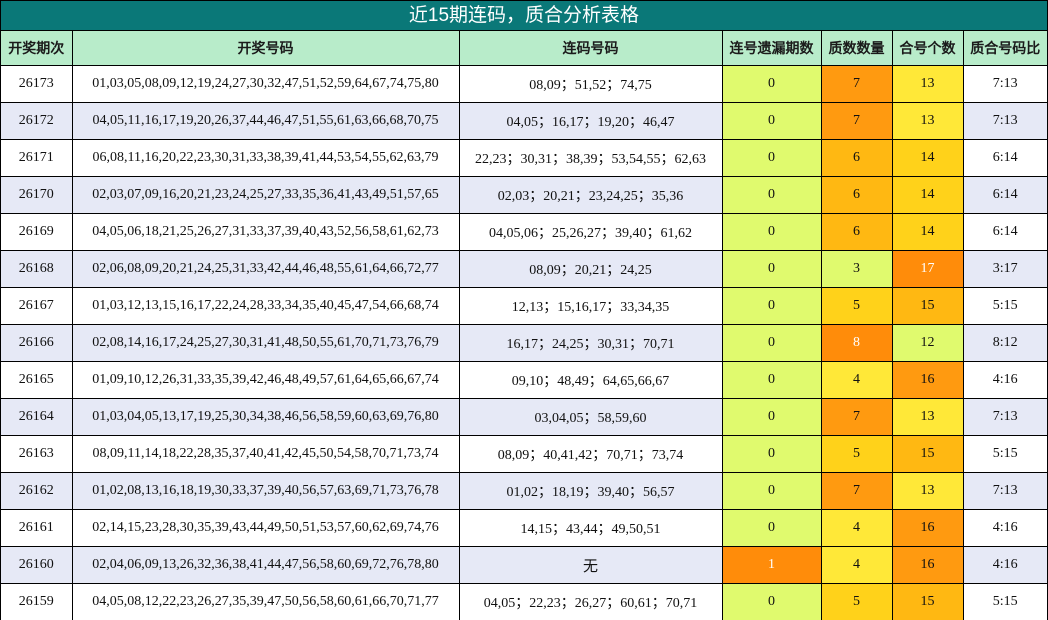  What do you see at coordinates (590, 601) in the screenshot?
I see `lian-cell: 04,05；22,23；26,27；60,61；70,71` at bounding box center [590, 601].